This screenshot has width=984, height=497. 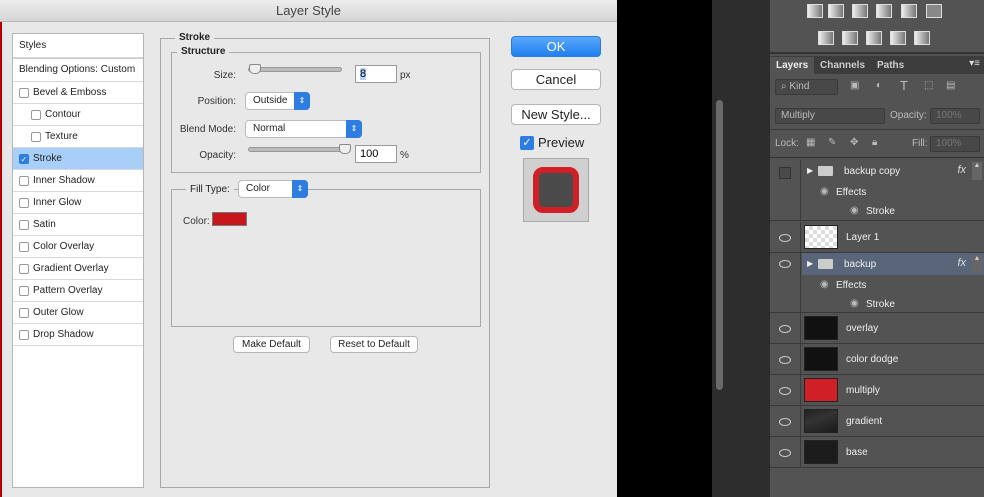 I want to click on levels-icon, so click(x=836, y=11).